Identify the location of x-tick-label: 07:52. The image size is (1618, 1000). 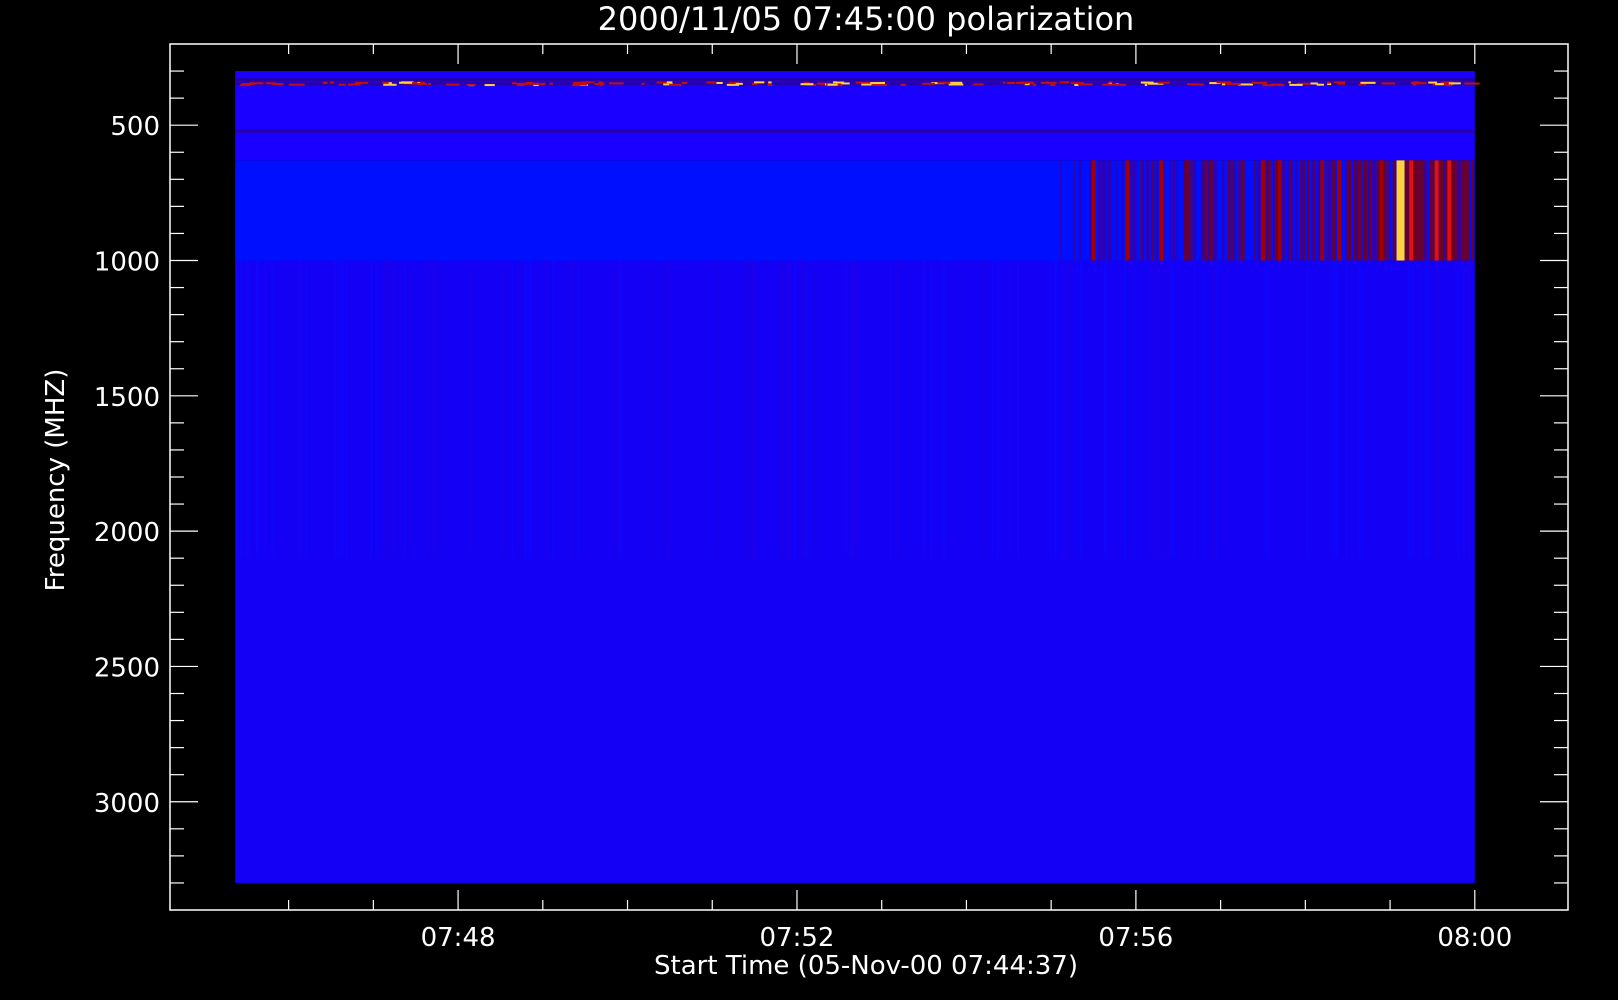
(797, 938).